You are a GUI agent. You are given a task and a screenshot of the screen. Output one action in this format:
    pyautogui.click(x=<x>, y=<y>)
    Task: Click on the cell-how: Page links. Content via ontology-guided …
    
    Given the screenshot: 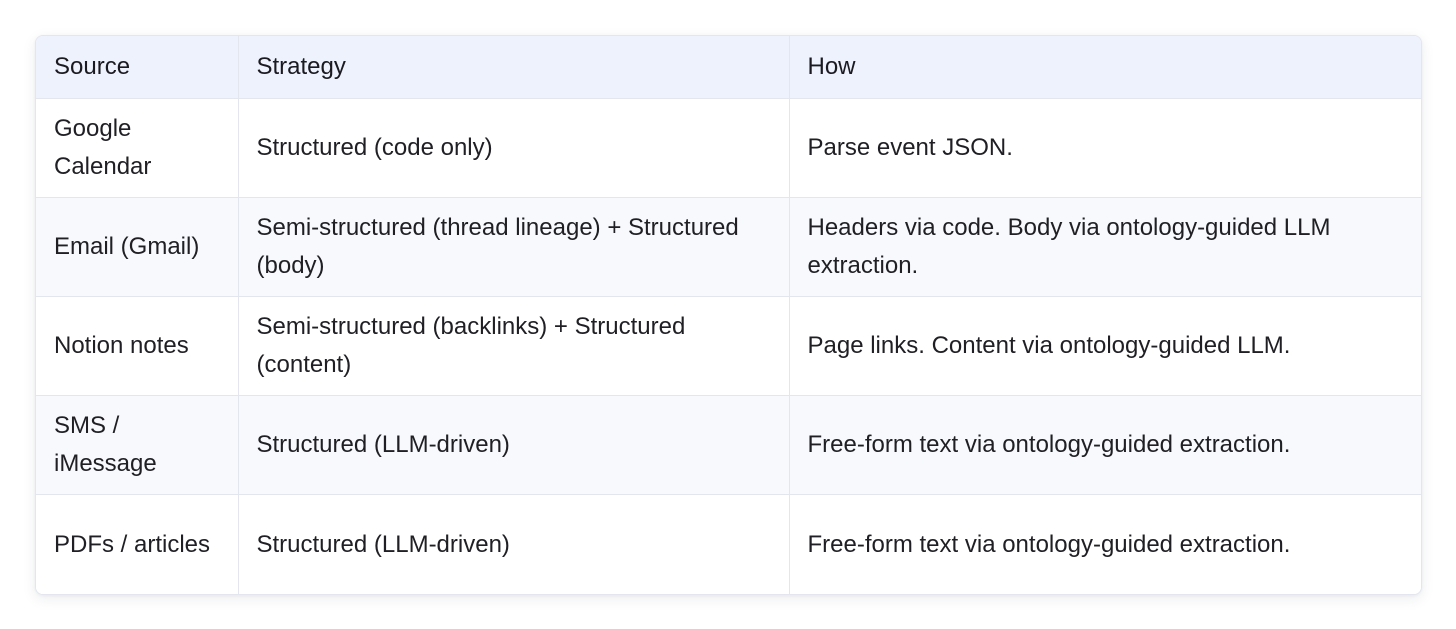 What is the action you would take?
    pyautogui.click(x=1105, y=346)
    